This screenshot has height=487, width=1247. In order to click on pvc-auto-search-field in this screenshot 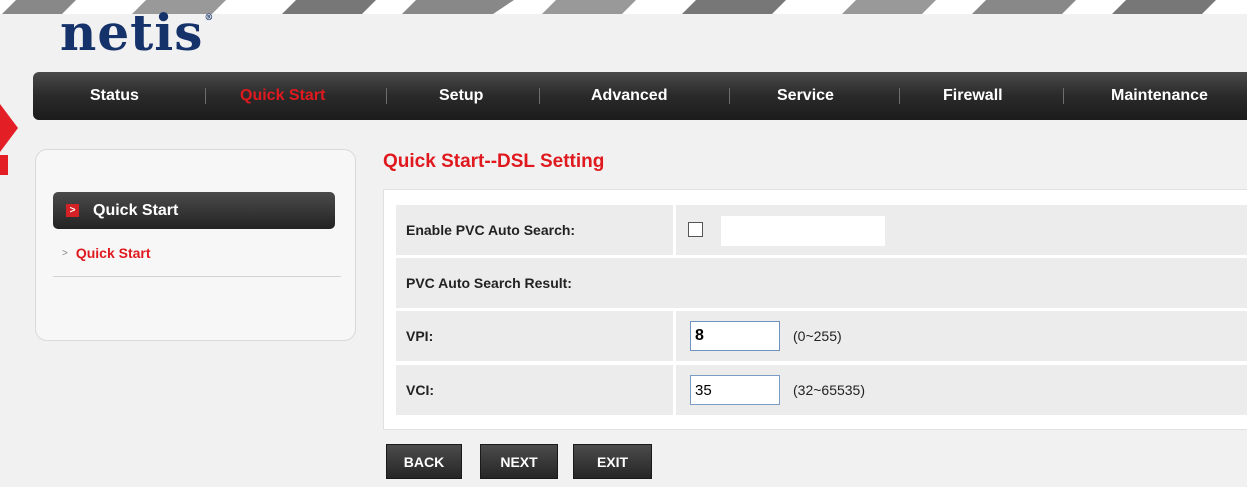, I will do `click(803, 231)`.